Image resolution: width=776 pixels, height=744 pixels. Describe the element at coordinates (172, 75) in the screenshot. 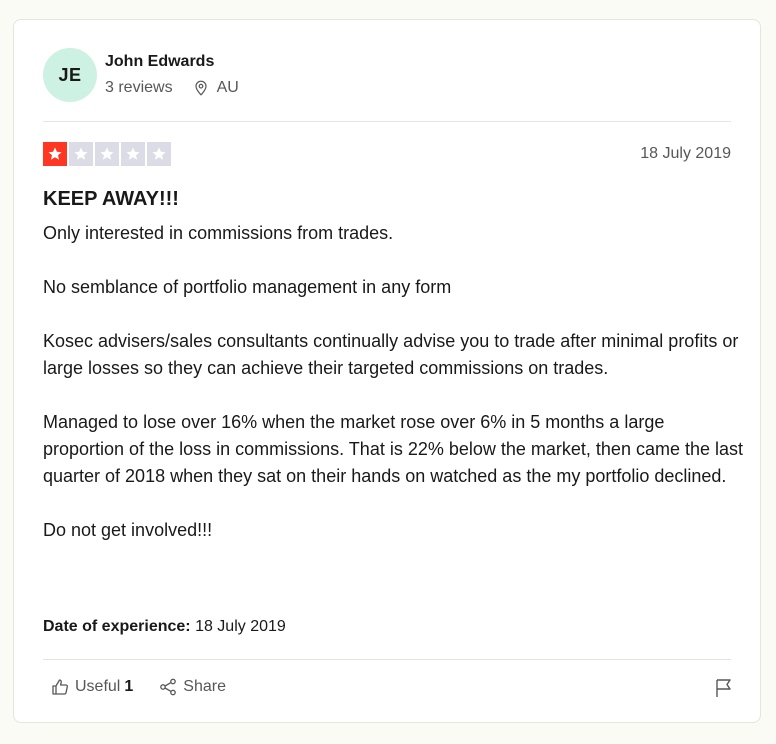

I see `consumer-info: John Edwards 3 reviews AU` at that location.